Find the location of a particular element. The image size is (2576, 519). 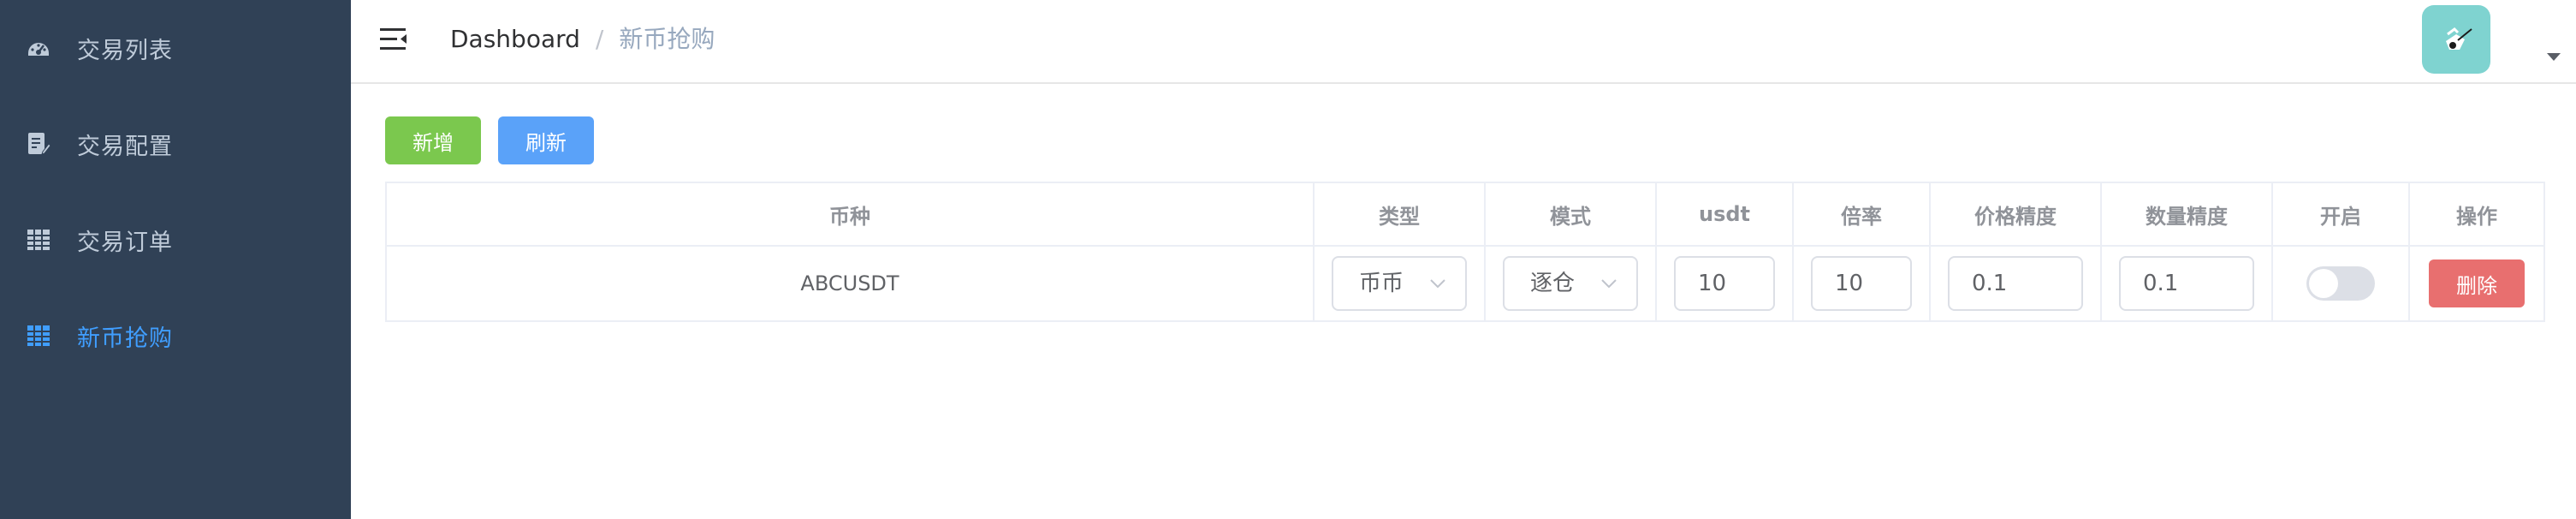

cell-enabled is located at coordinates (2340, 283).